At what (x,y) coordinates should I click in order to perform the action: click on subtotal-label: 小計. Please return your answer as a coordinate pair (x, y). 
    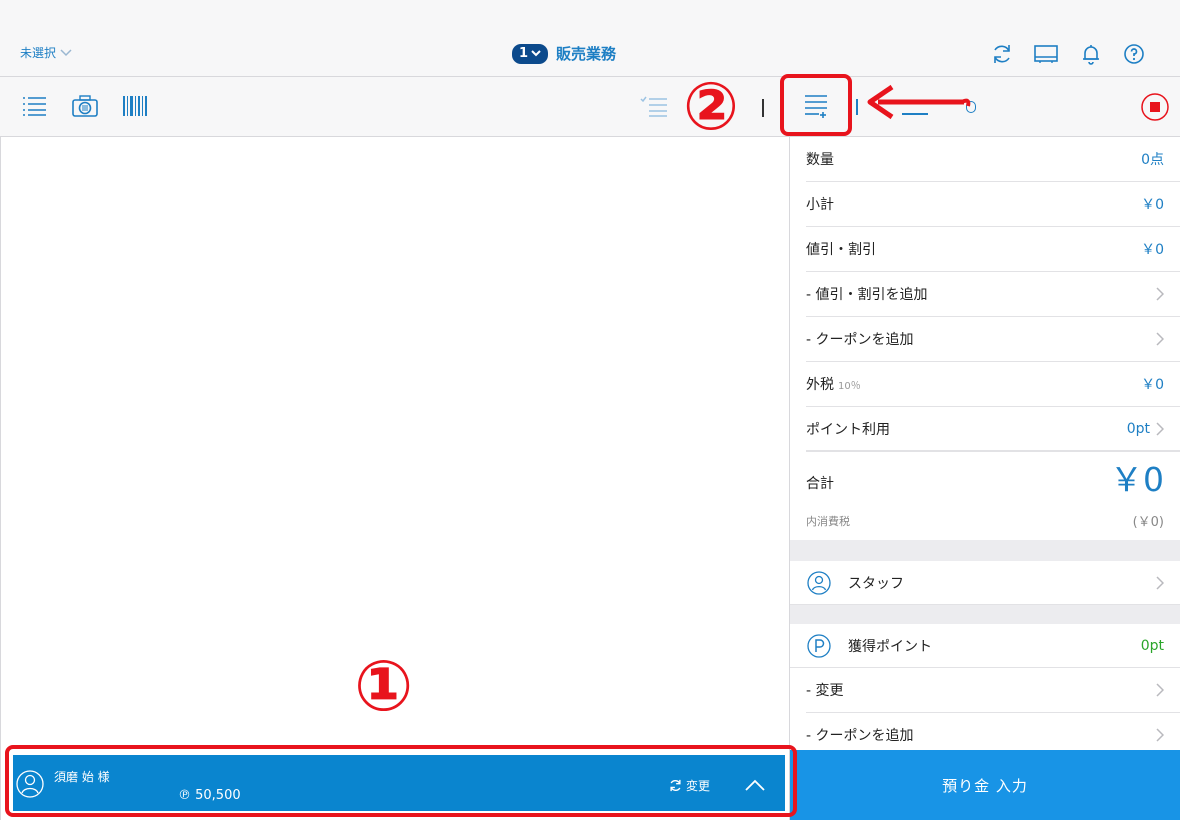
    Looking at the image, I should click on (820, 205).